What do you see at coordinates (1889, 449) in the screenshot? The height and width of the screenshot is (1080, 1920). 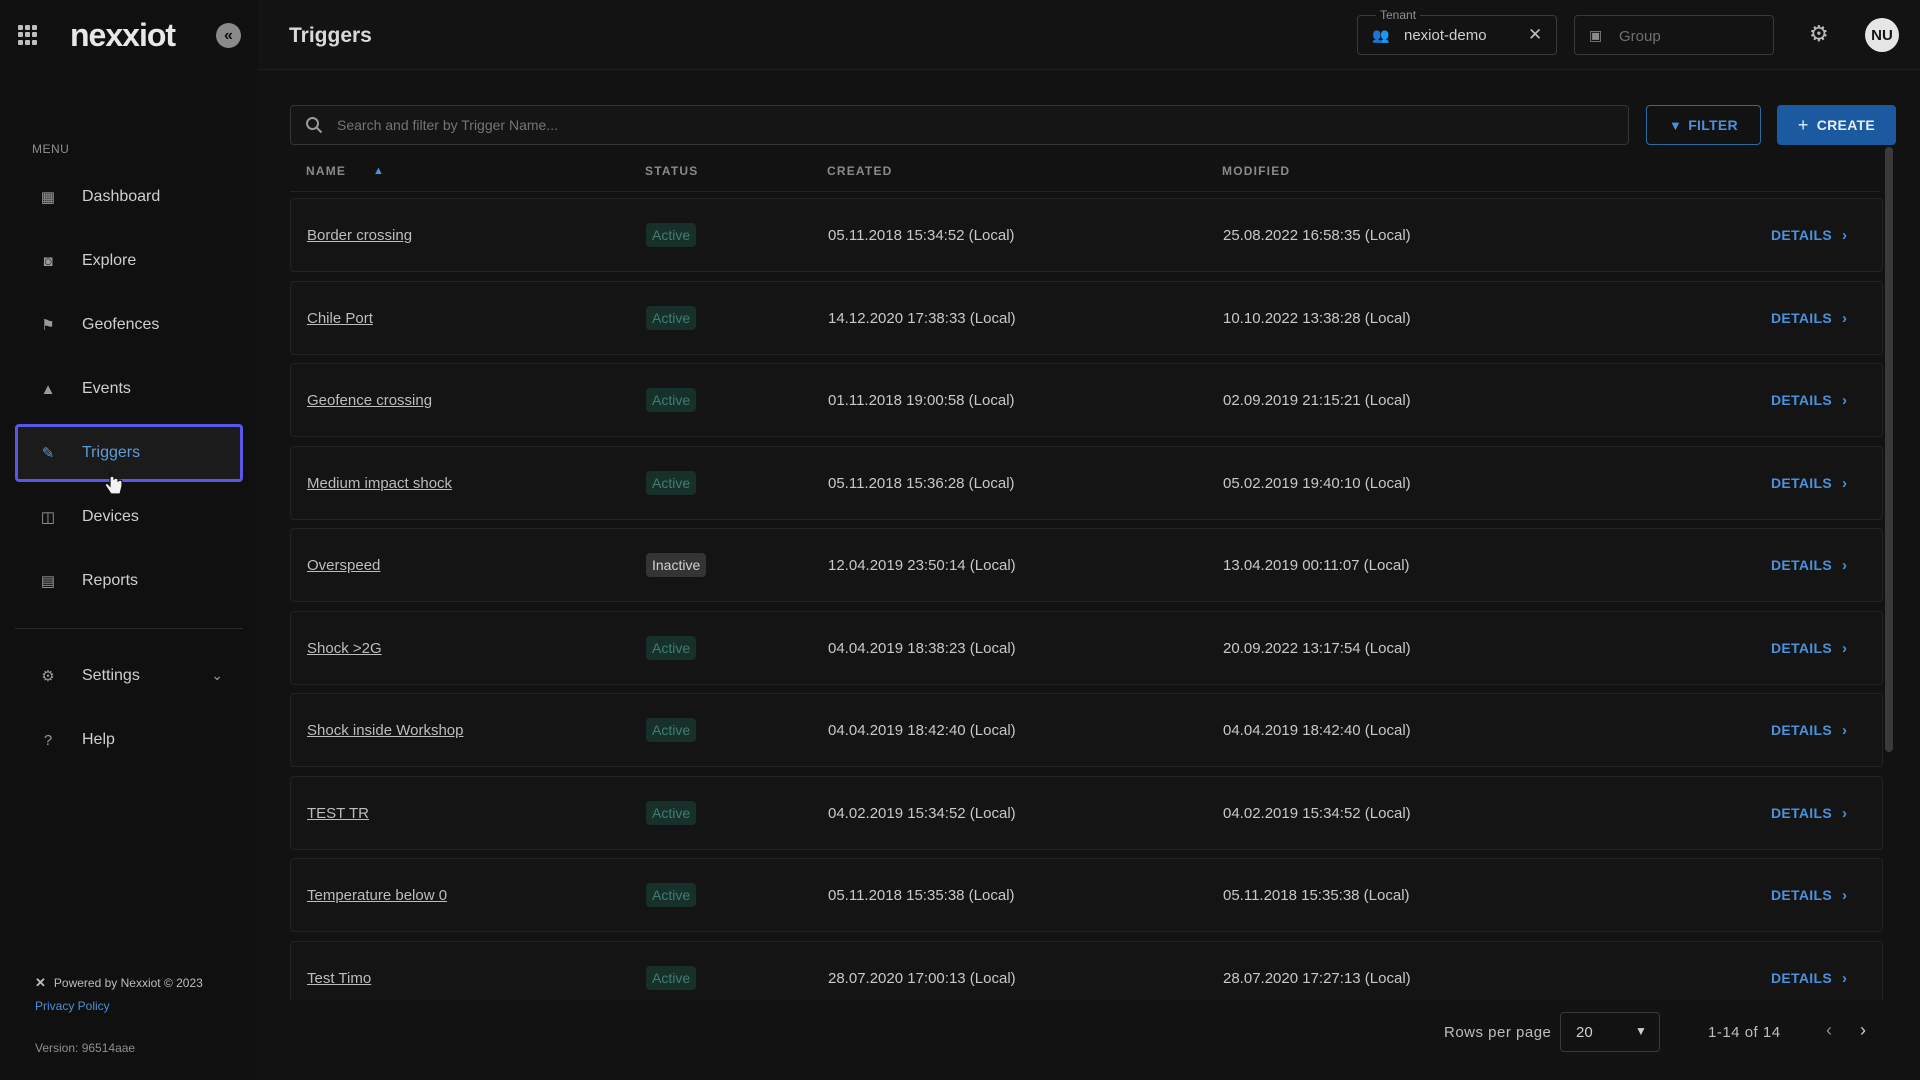 I see `scrollbar` at bounding box center [1889, 449].